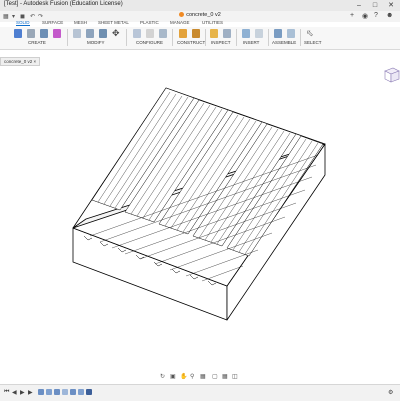 The width and height of the screenshot is (400, 401). I want to click on document-icon, so click(182, 15).